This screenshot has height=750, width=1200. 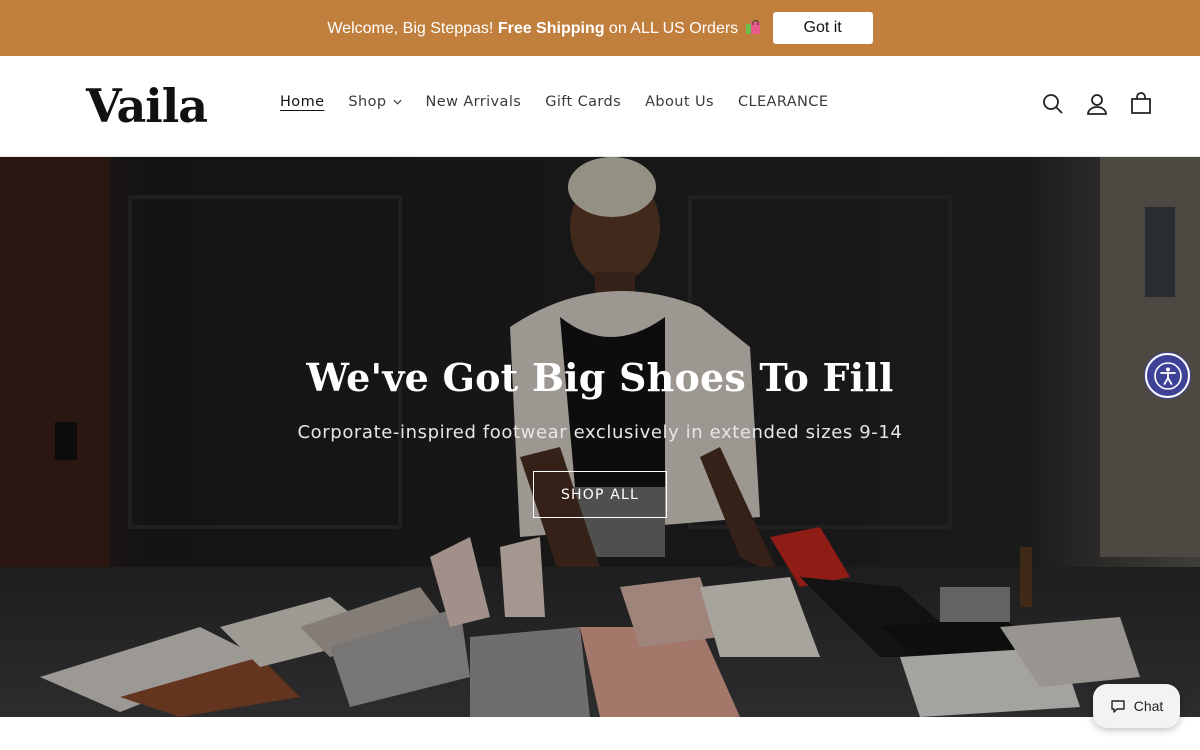 I want to click on search-icon, so click(x=1053, y=104).